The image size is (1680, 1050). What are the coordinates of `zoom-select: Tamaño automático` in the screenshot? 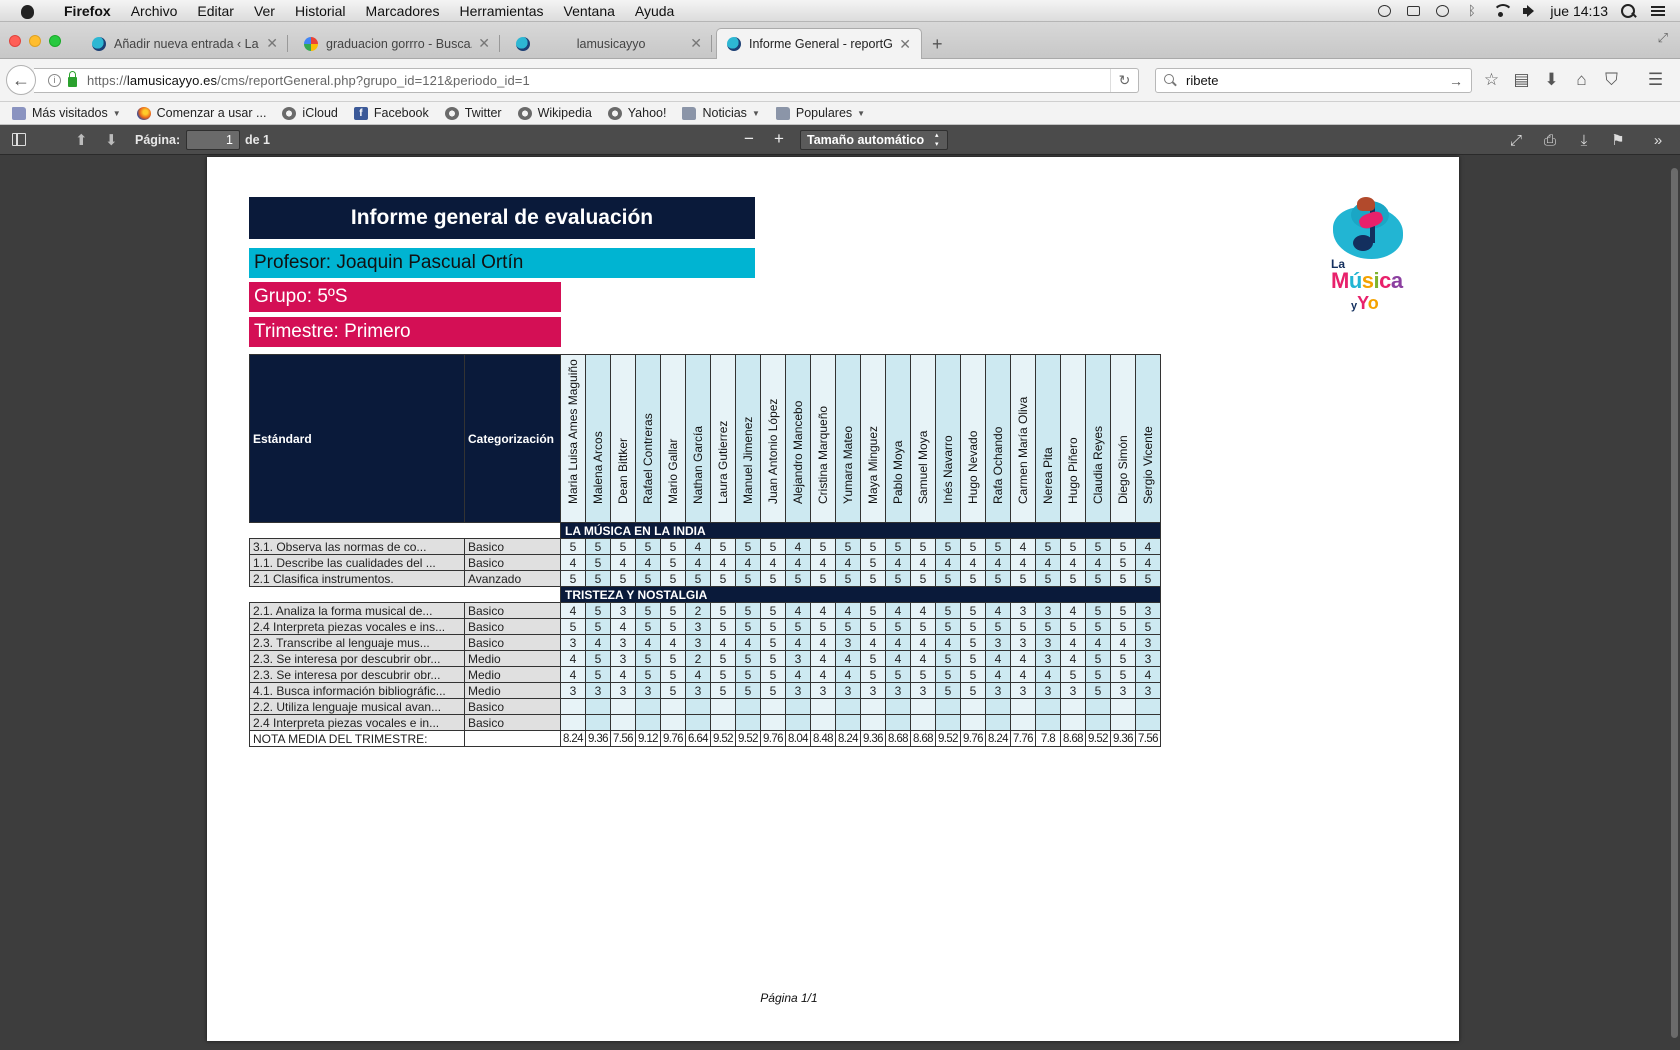 It's located at (874, 140).